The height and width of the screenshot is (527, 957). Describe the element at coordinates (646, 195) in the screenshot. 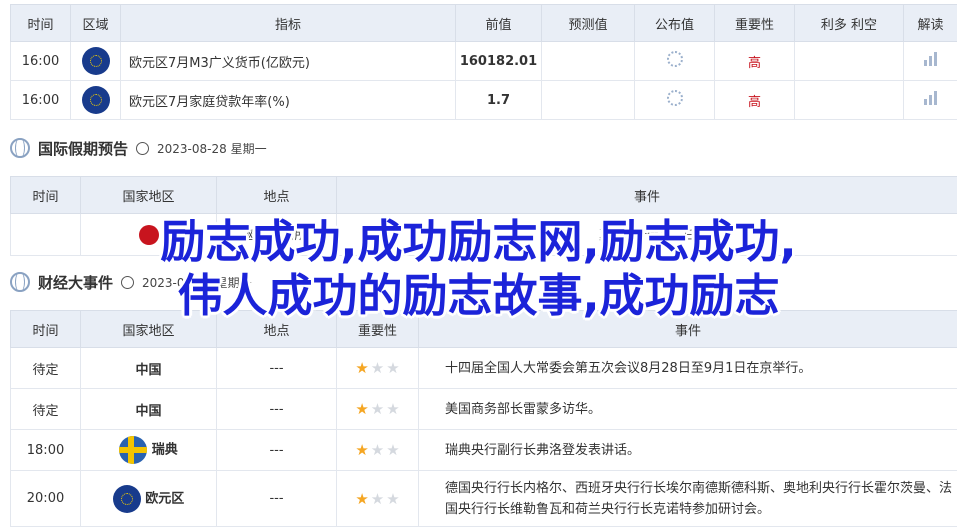

I see `header-event: 事件` at that location.